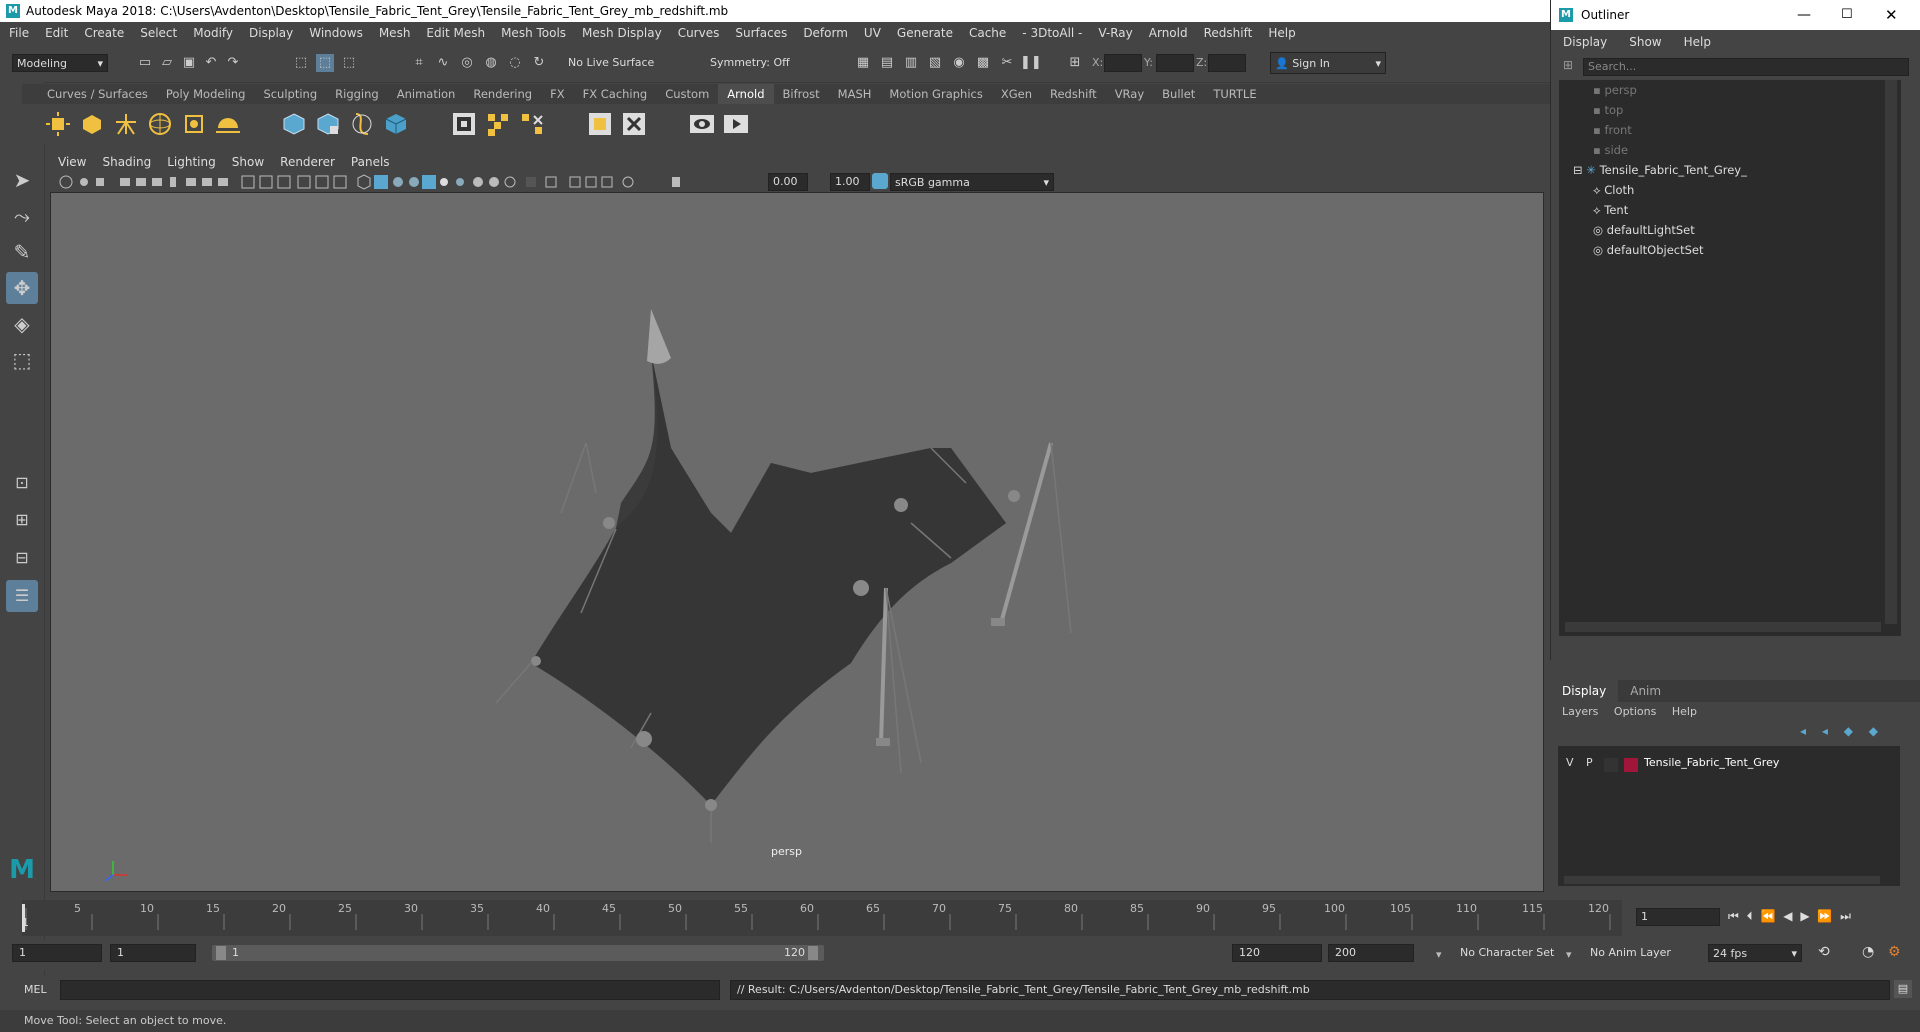  What do you see at coordinates (746, 94) in the screenshot?
I see `shelf-tab-active: Arnold` at bounding box center [746, 94].